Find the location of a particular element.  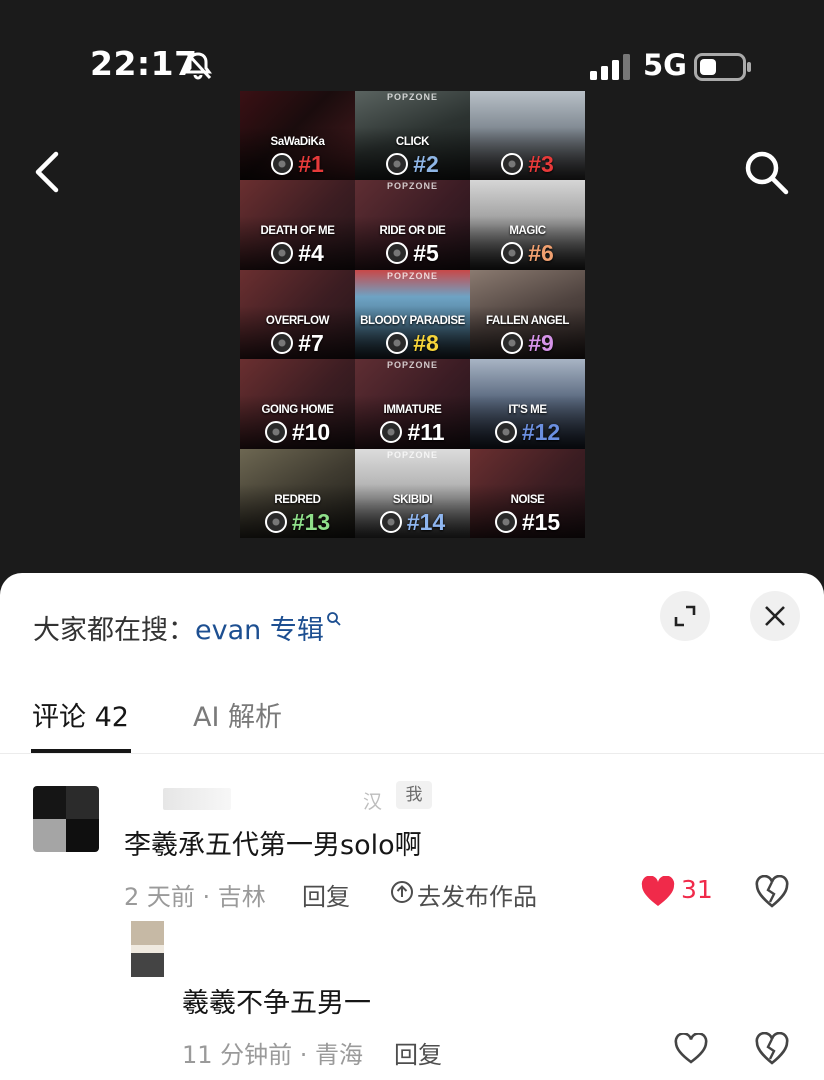

tile-rank: #5 is located at coordinates (426, 253).